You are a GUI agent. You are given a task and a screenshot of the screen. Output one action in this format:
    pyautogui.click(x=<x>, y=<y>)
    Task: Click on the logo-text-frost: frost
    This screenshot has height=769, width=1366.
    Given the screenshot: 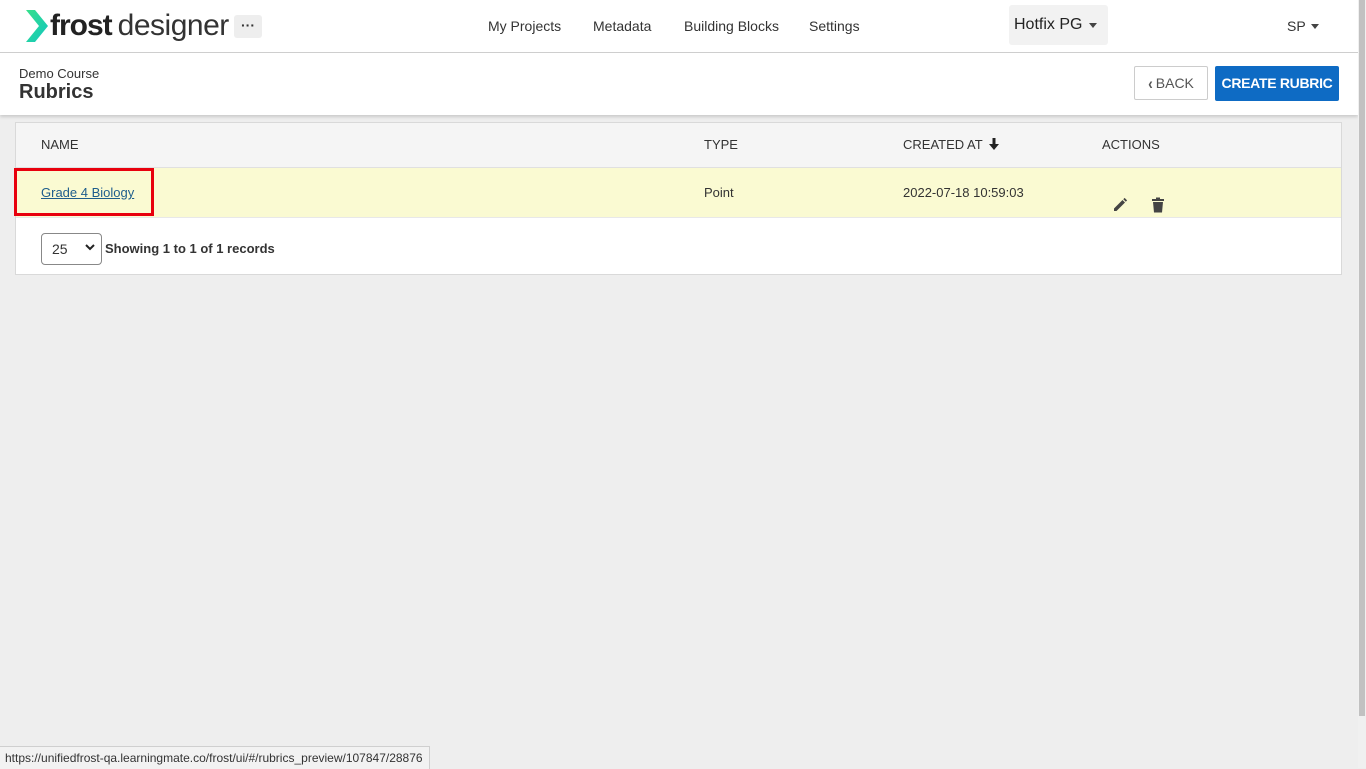 What is the action you would take?
    pyautogui.click(x=81, y=25)
    